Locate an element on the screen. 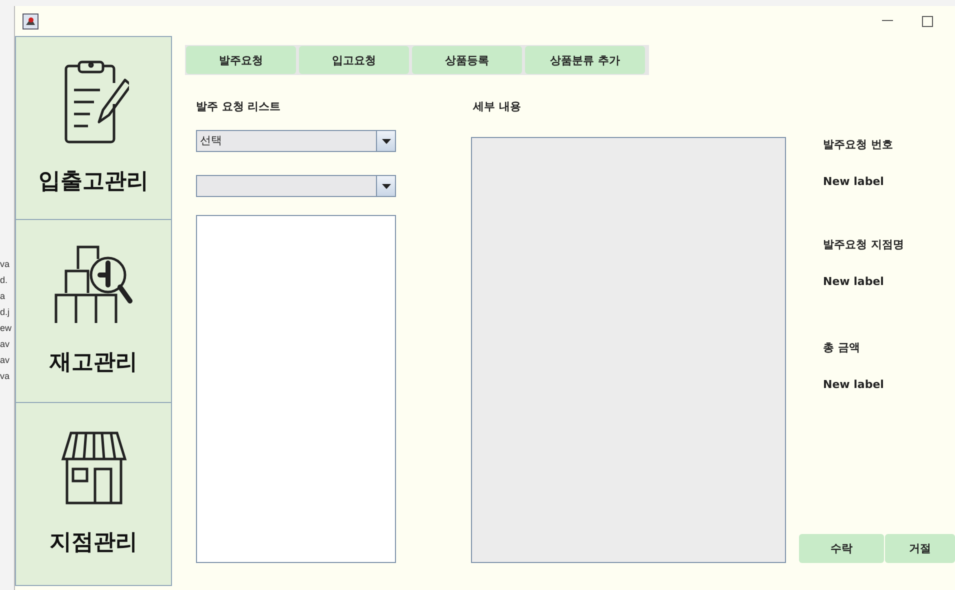 The width and height of the screenshot is (955, 590). code-fragment: a is located at coordinates (3, 296).